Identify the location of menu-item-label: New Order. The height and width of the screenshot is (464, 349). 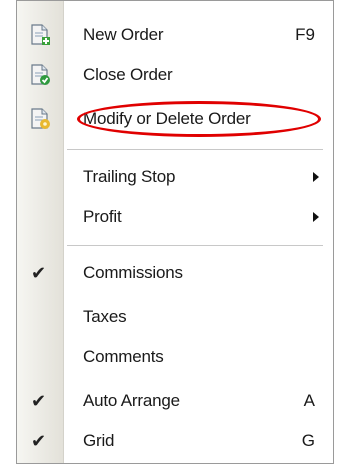
(123, 34).